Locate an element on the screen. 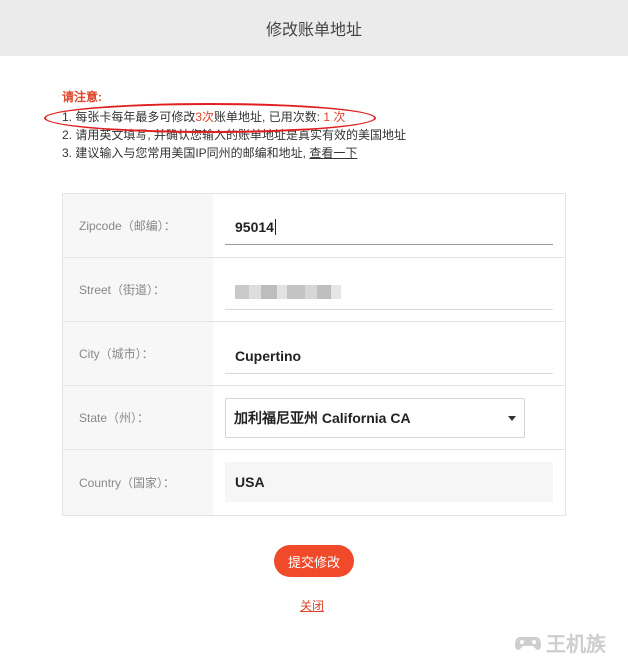 The image size is (628, 665). city-input: Cupertino is located at coordinates (389, 356).